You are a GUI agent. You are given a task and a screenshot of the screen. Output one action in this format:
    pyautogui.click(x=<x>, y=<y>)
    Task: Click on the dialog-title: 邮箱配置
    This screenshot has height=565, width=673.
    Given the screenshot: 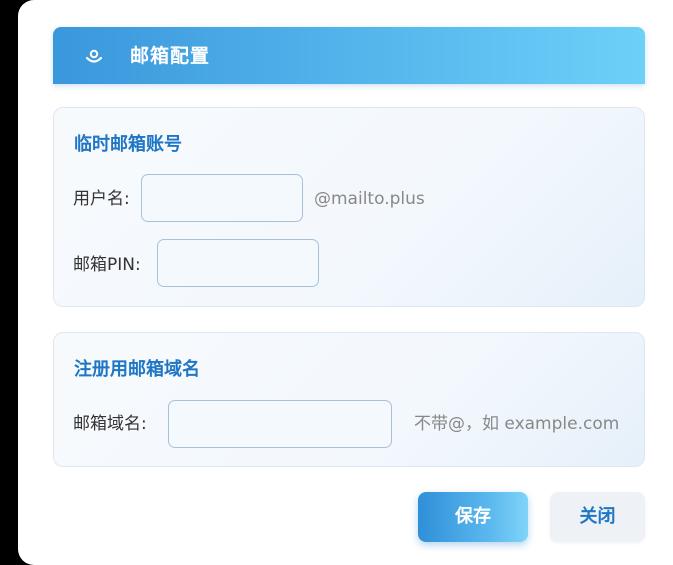 What is the action you would take?
    pyautogui.click(x=170, y=56)
    